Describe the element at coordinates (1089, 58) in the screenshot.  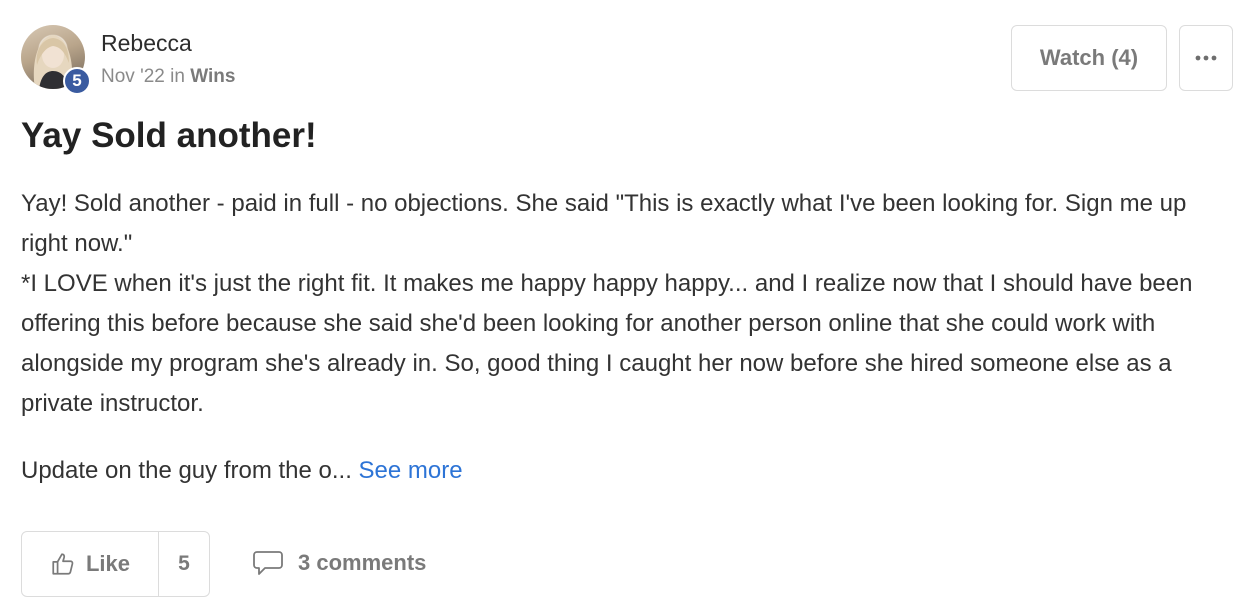
I see `watch-button: Watch (4)` at that location.